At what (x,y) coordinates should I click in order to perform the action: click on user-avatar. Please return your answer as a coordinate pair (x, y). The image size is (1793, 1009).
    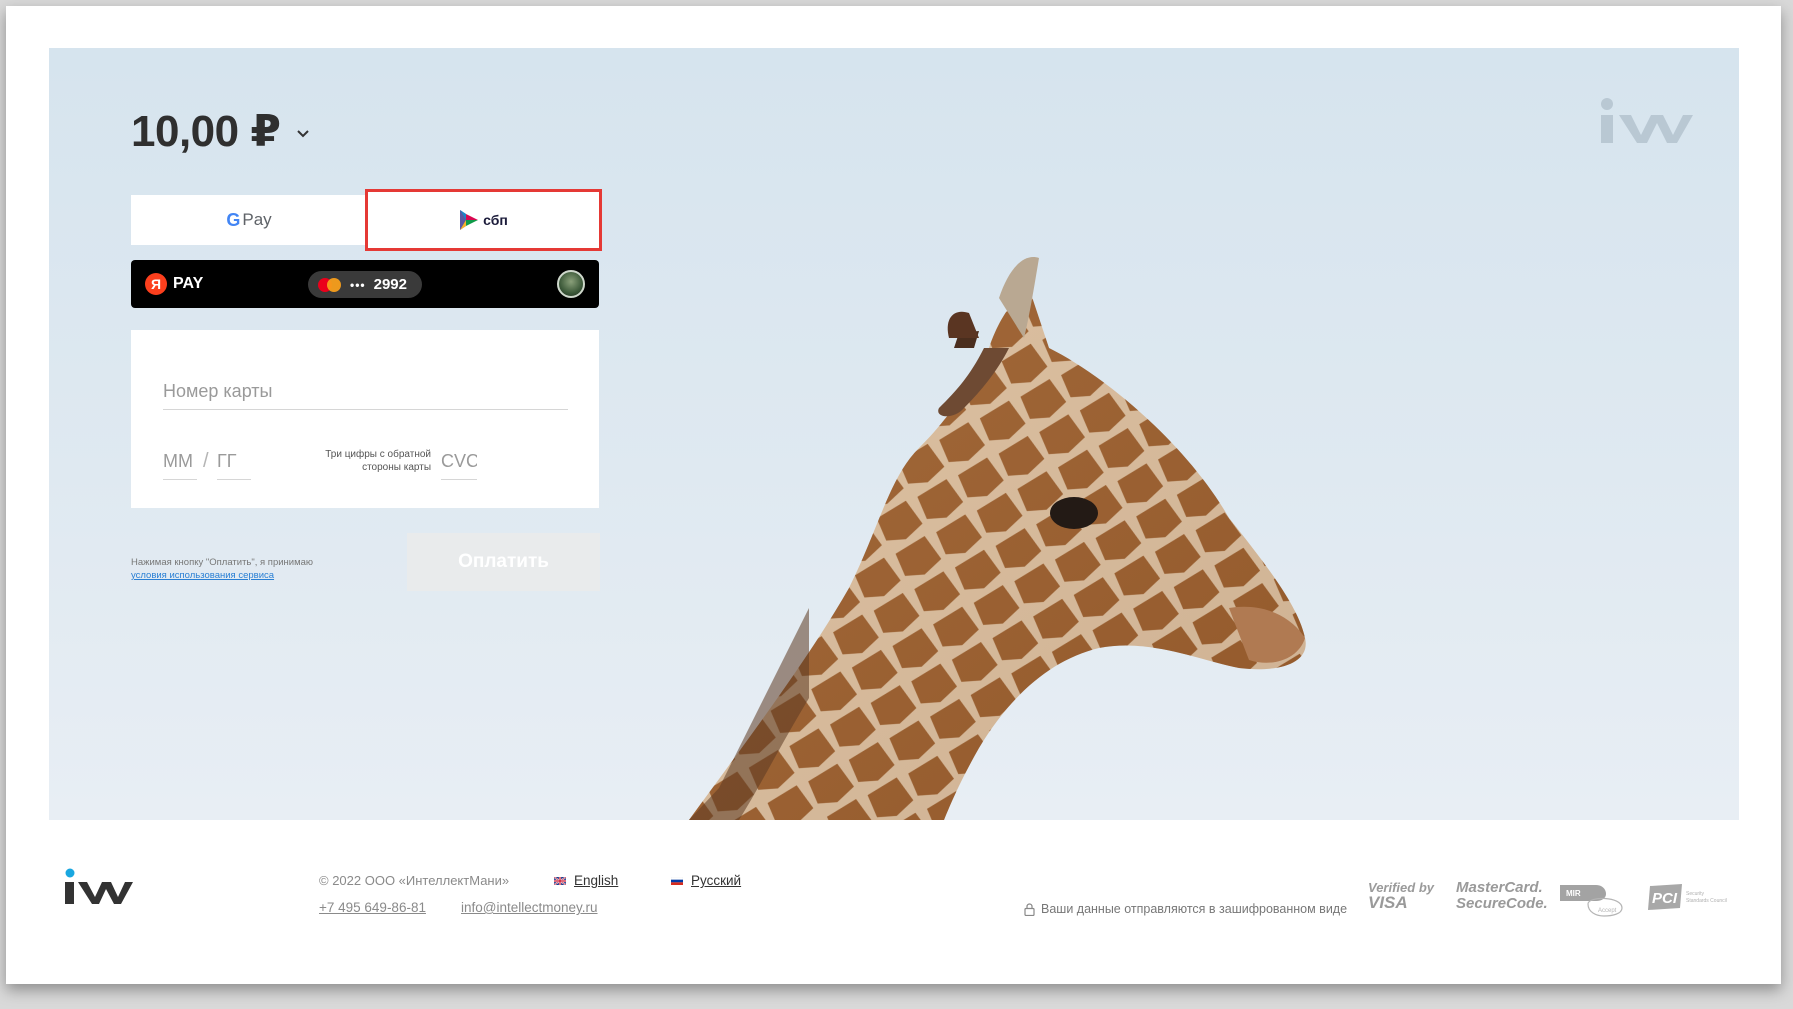
    Looking at the image, I should click on (571, 284).